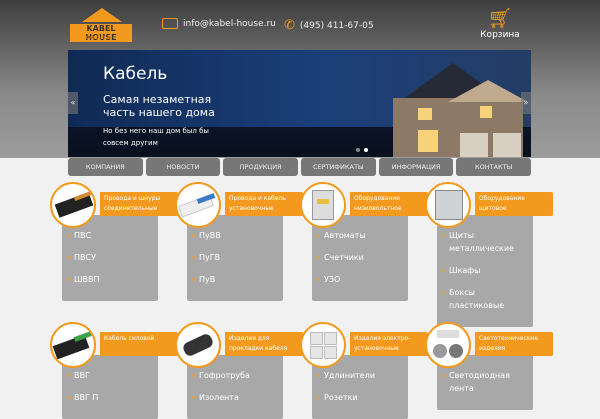 The height and width of the screenshot is (419, 600). Describe the element at coordinates (109, 397) in the screenshot. I see `category-link: ВВГ П` at that location.